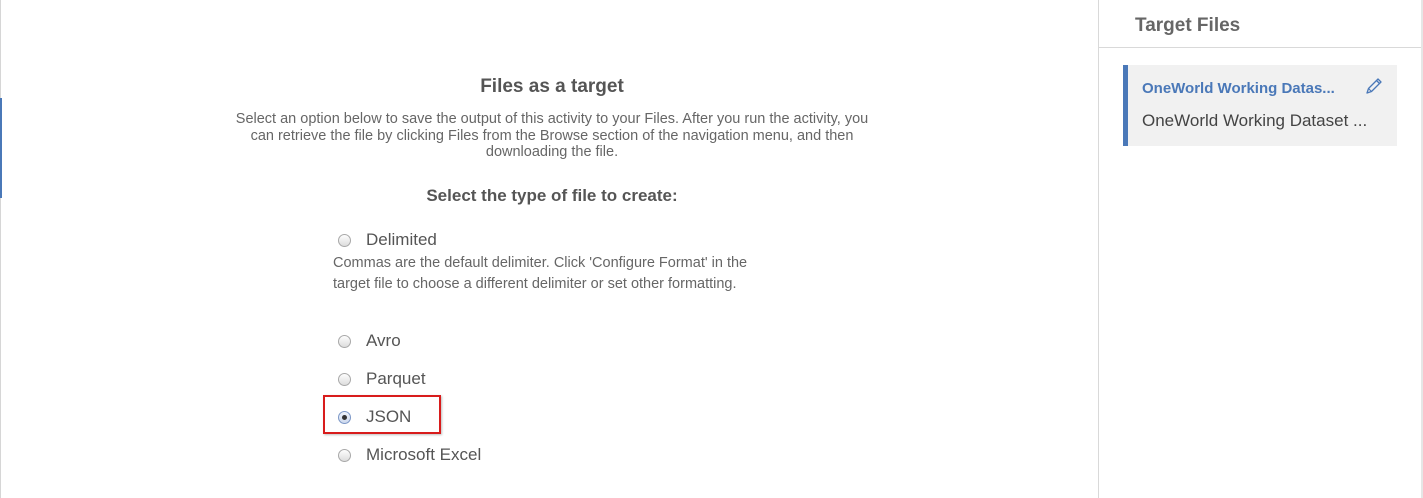 This screenshot has width=1423, height=498. Describe the element at coordinates (383, 341) in the screenshot. I see `avro-label: Avro` at that location.